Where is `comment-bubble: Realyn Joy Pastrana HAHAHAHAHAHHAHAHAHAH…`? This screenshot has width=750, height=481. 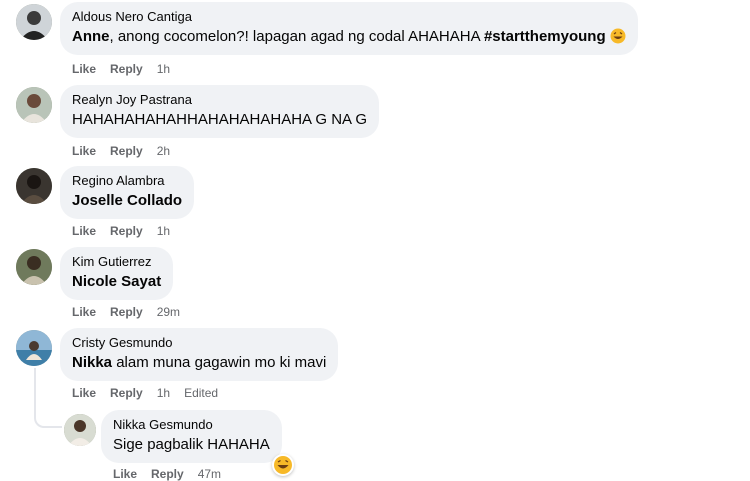 comment-bubble: Realyn Joy Pastrana HAHAHAHAHAHHAHAHAHAH… is located at coordinates (220, 111).